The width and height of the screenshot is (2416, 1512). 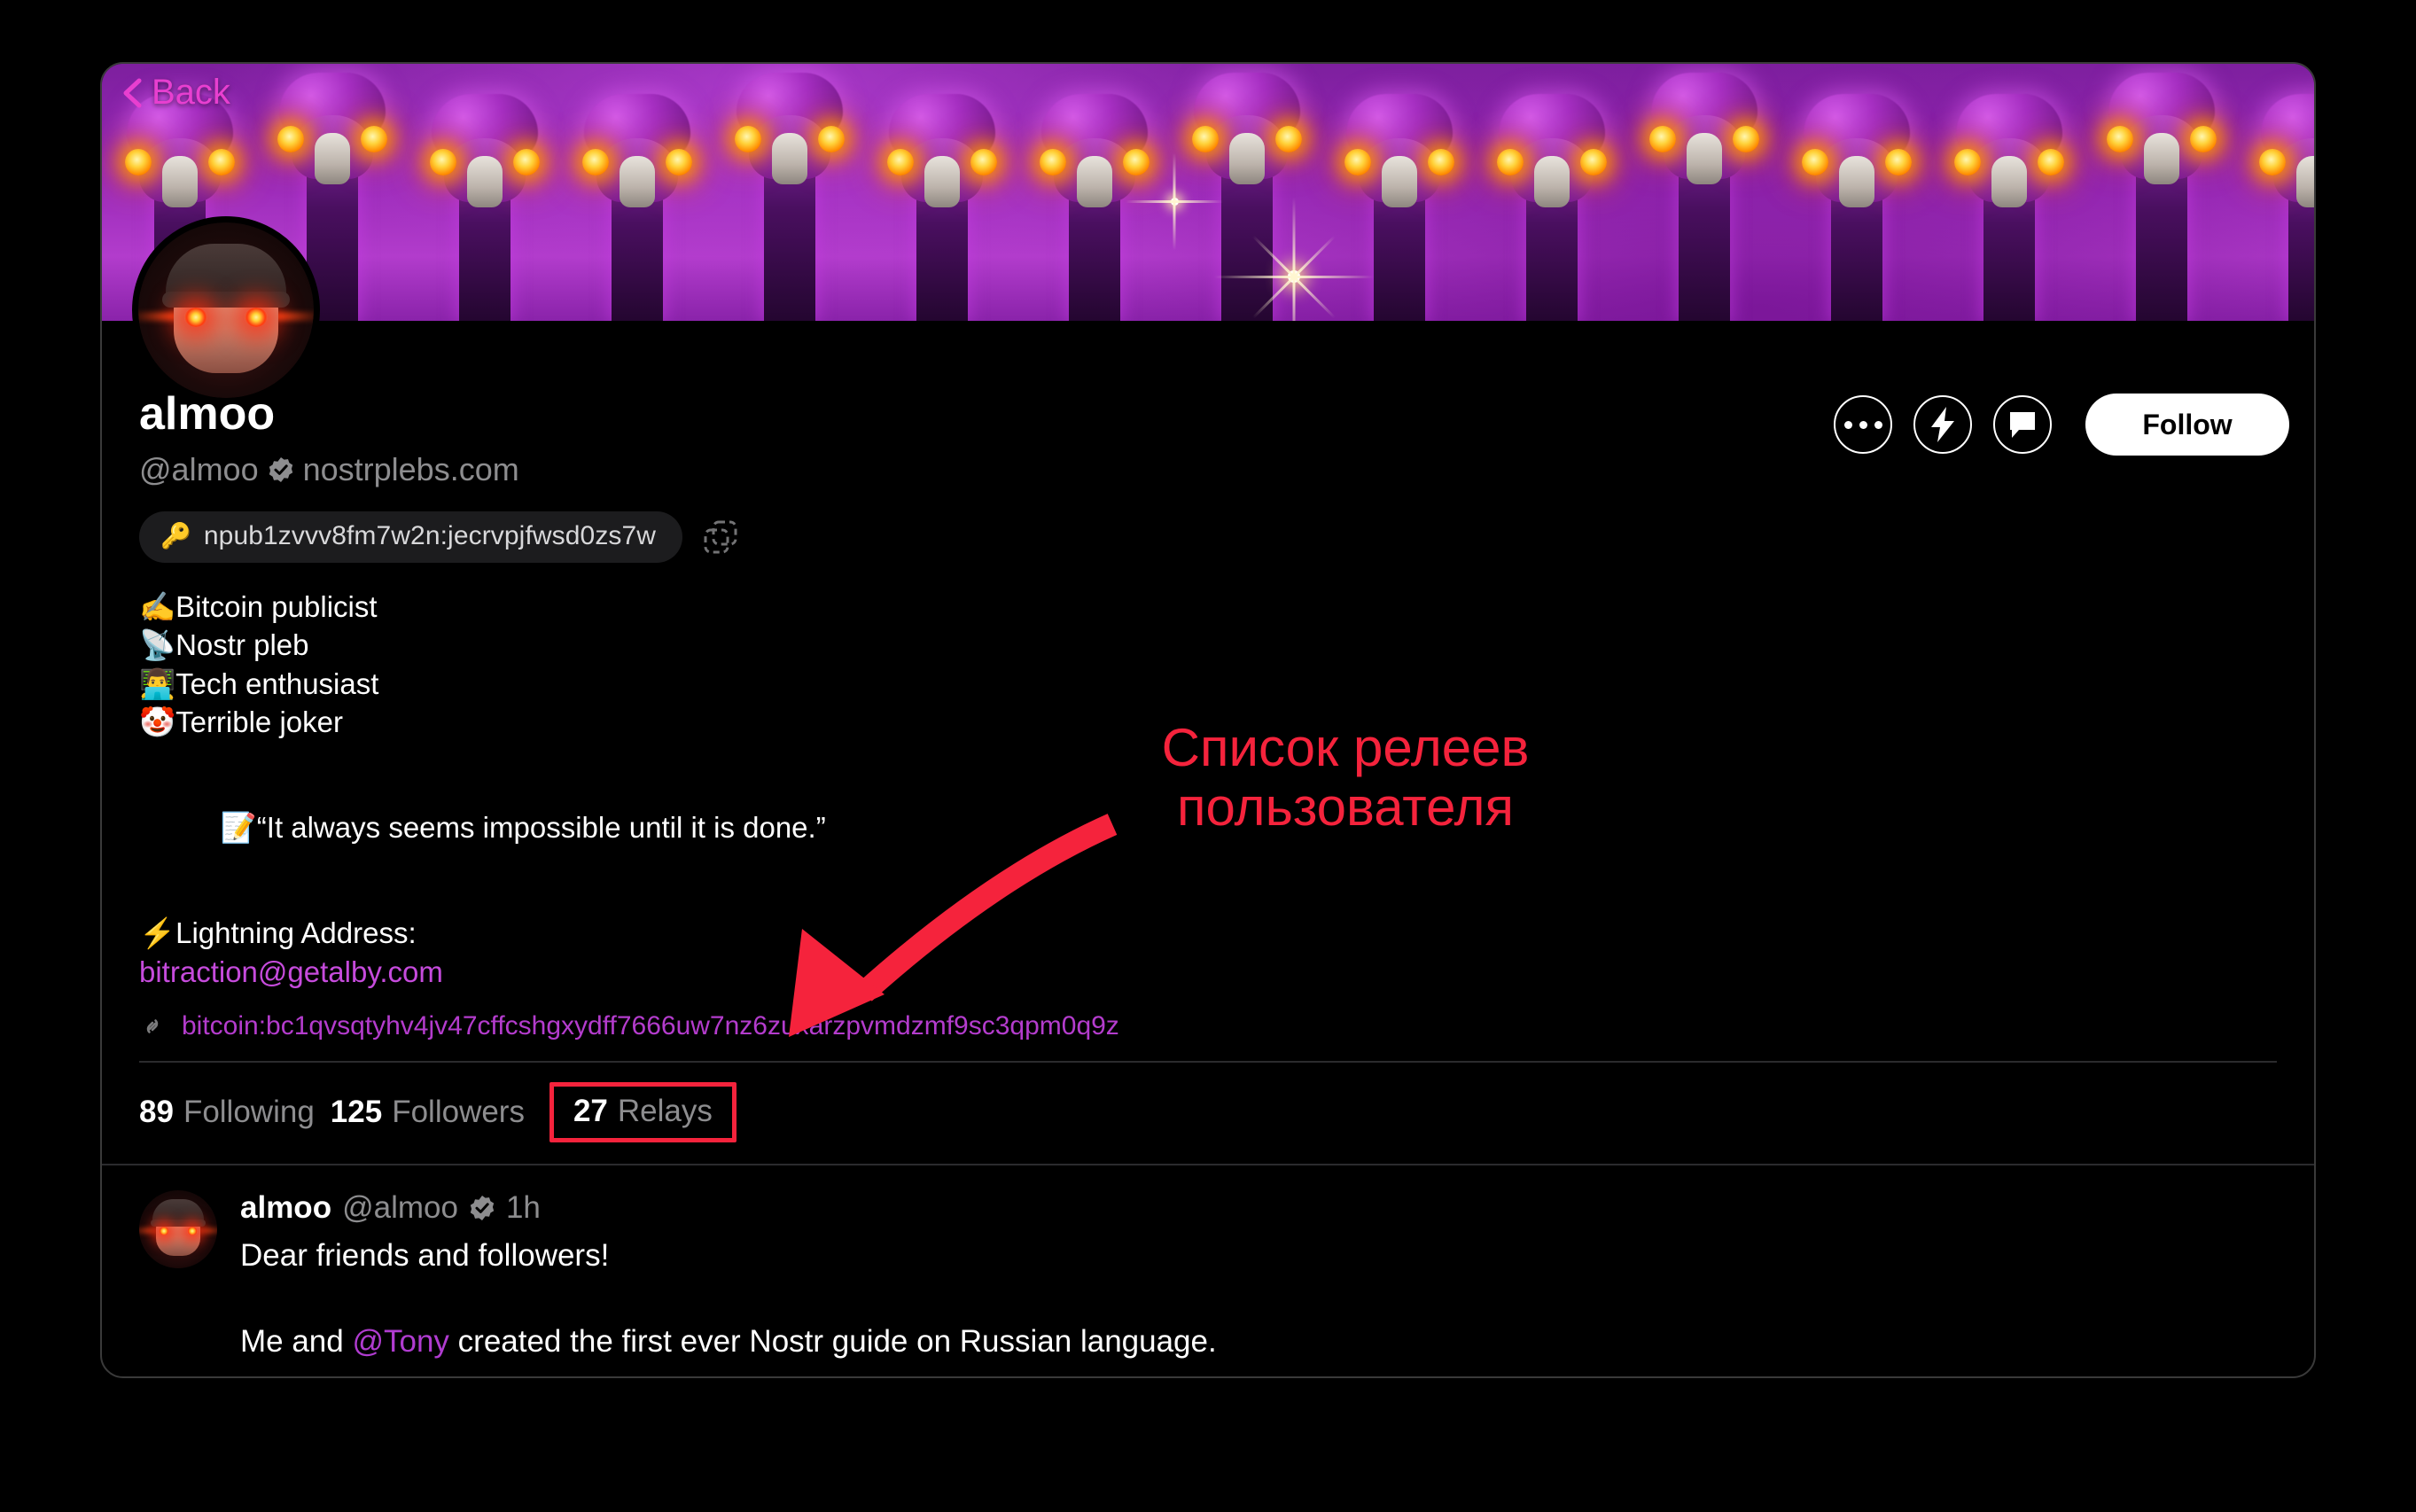 What do you see at coordinates (258, 606) in the screenshot?
I see `bio-line: ✍️Bitcoin publicist` at bounding box center [258, 606].